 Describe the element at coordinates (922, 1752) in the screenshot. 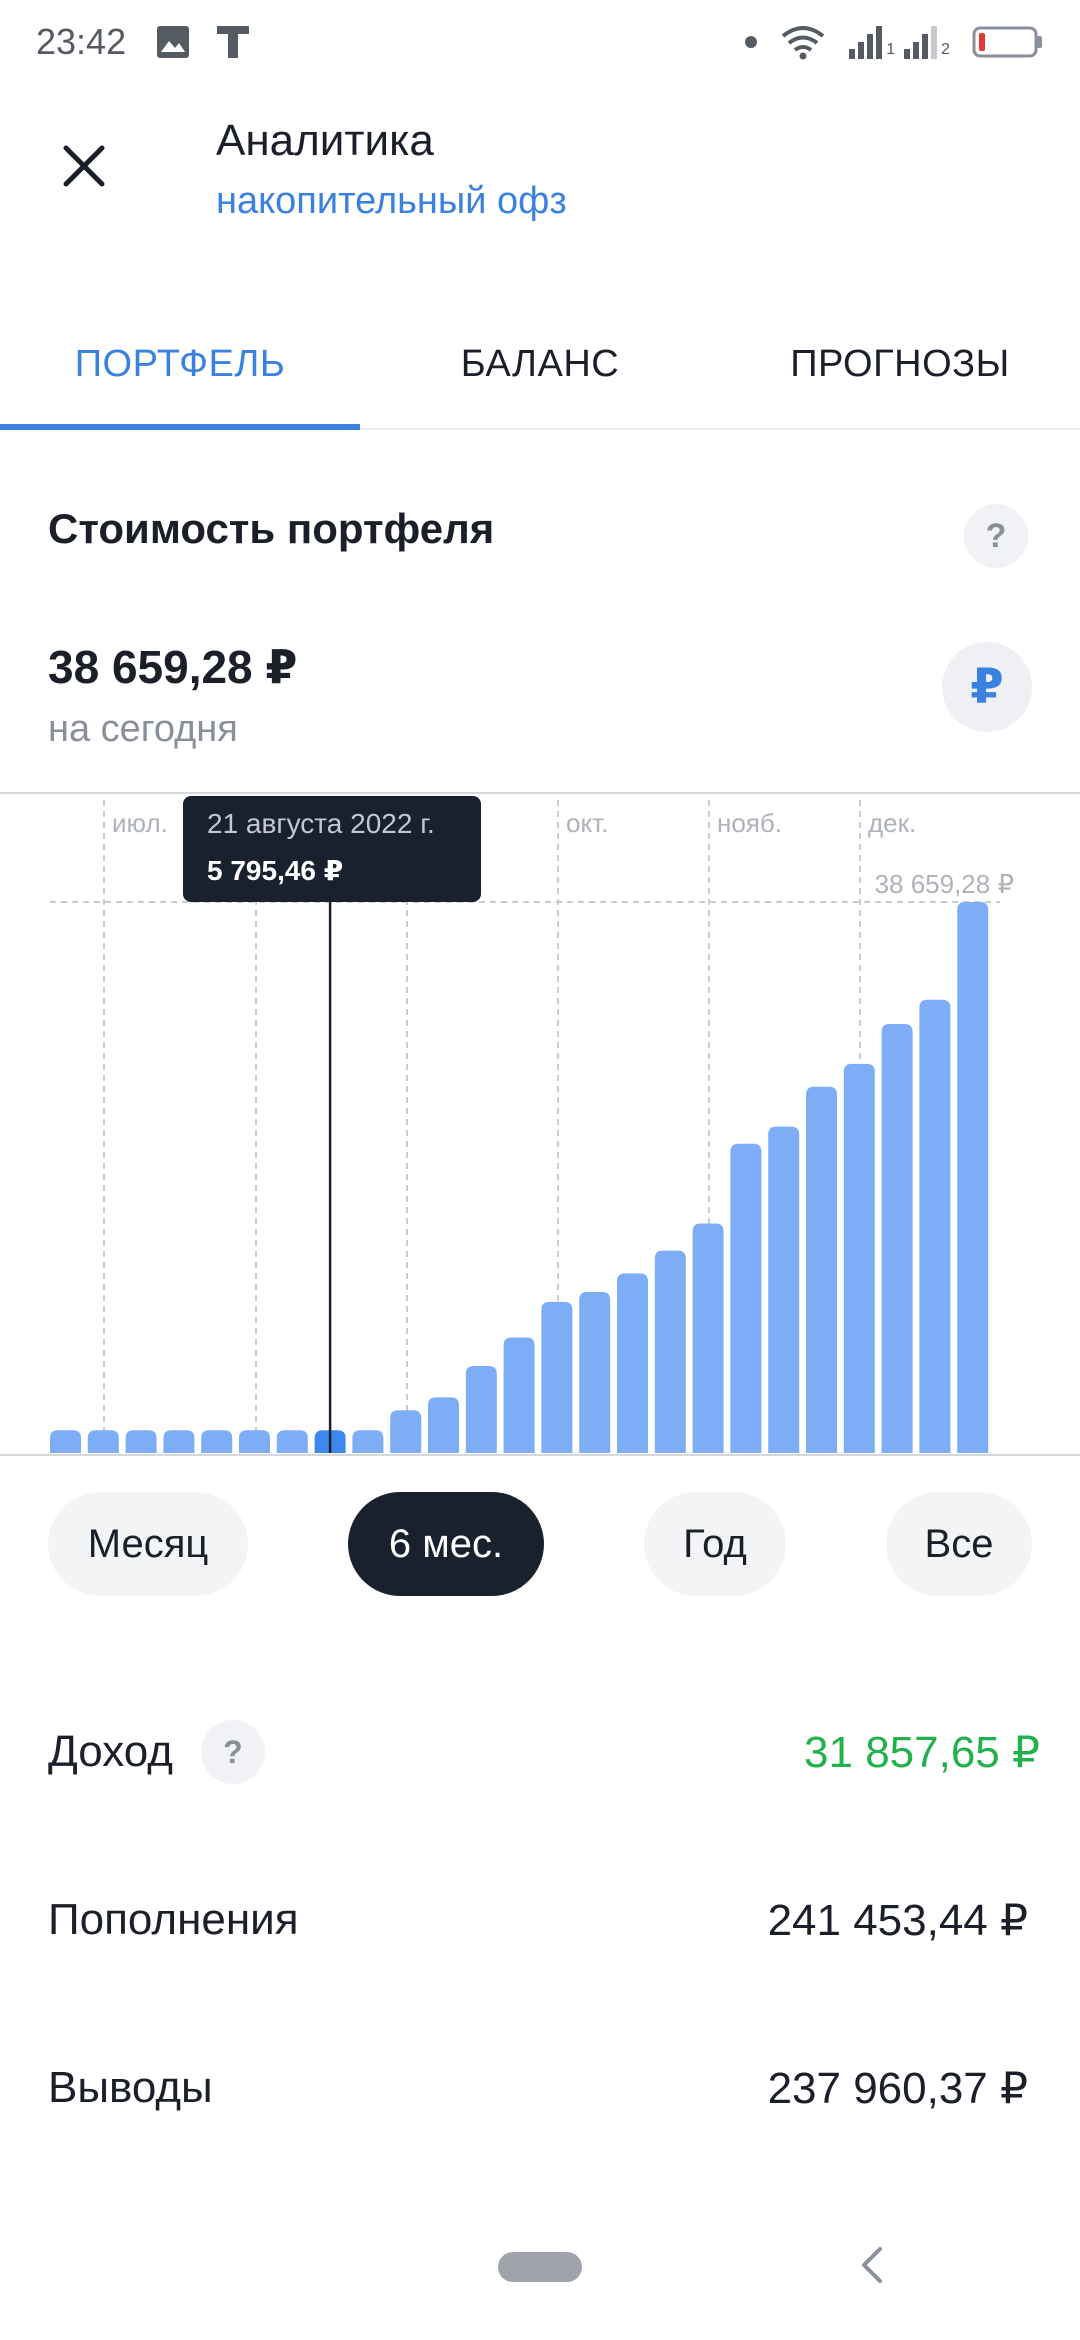

I see `income-value: 31 857,65 ₽` at that location.